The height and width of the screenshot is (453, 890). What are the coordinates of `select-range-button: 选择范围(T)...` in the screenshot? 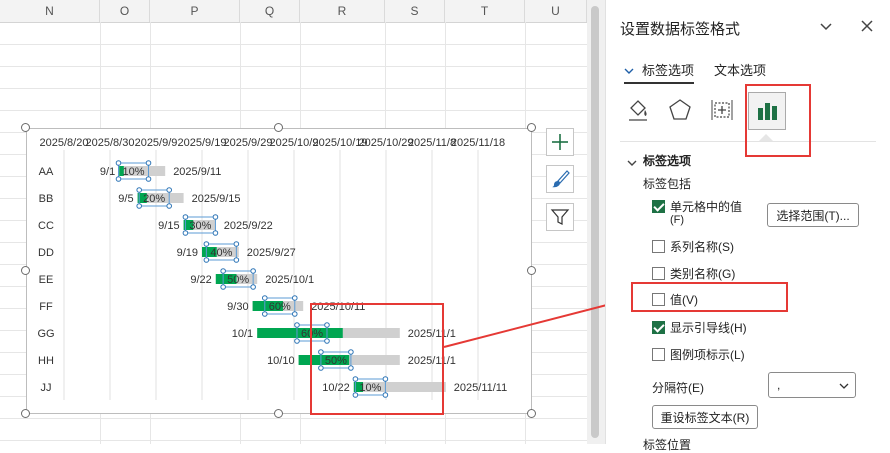 It's located at (813, 215).